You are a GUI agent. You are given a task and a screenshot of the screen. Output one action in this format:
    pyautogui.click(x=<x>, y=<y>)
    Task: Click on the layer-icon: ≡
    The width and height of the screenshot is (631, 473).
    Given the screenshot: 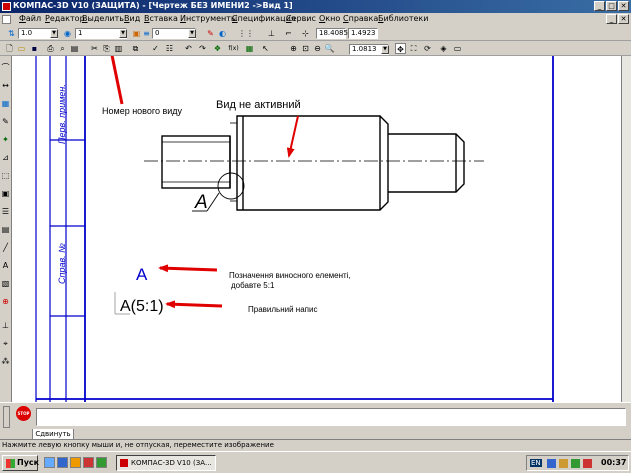 What is the action you would take?
    pyautogui.click(x=146, y=33)
    